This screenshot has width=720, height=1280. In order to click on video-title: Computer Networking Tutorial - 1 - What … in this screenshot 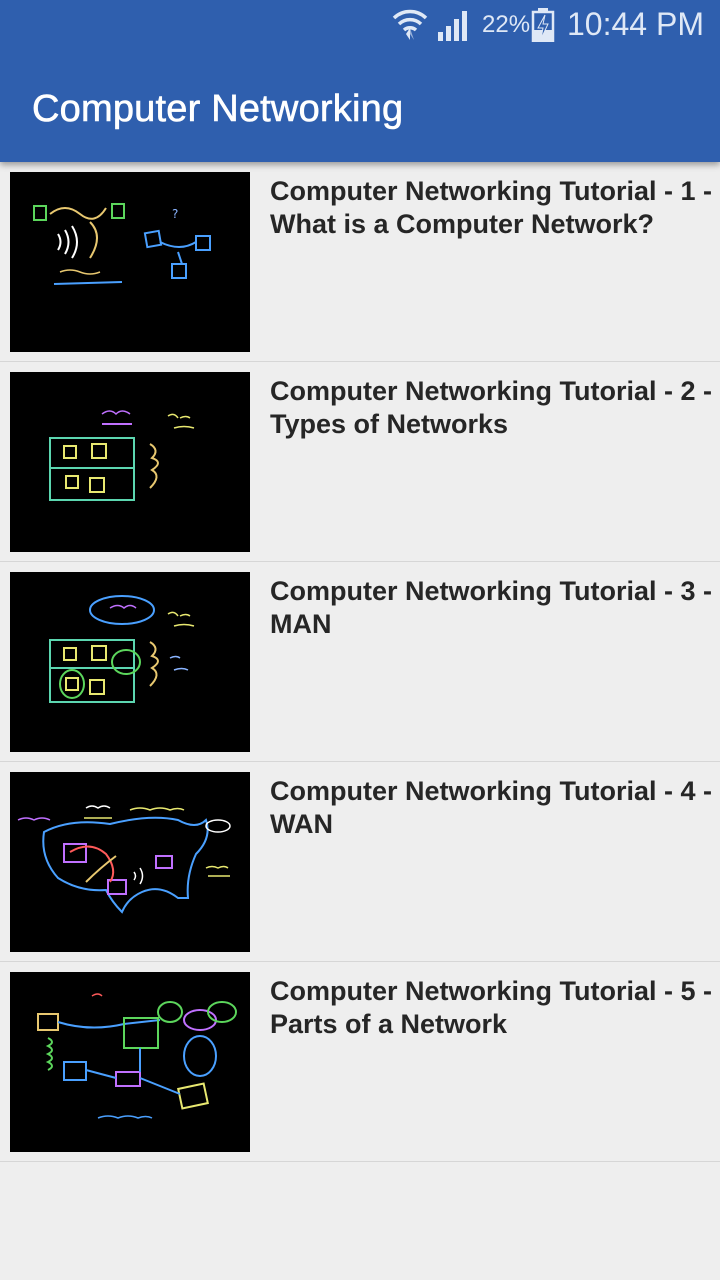, I will do `click(492, 208)`.